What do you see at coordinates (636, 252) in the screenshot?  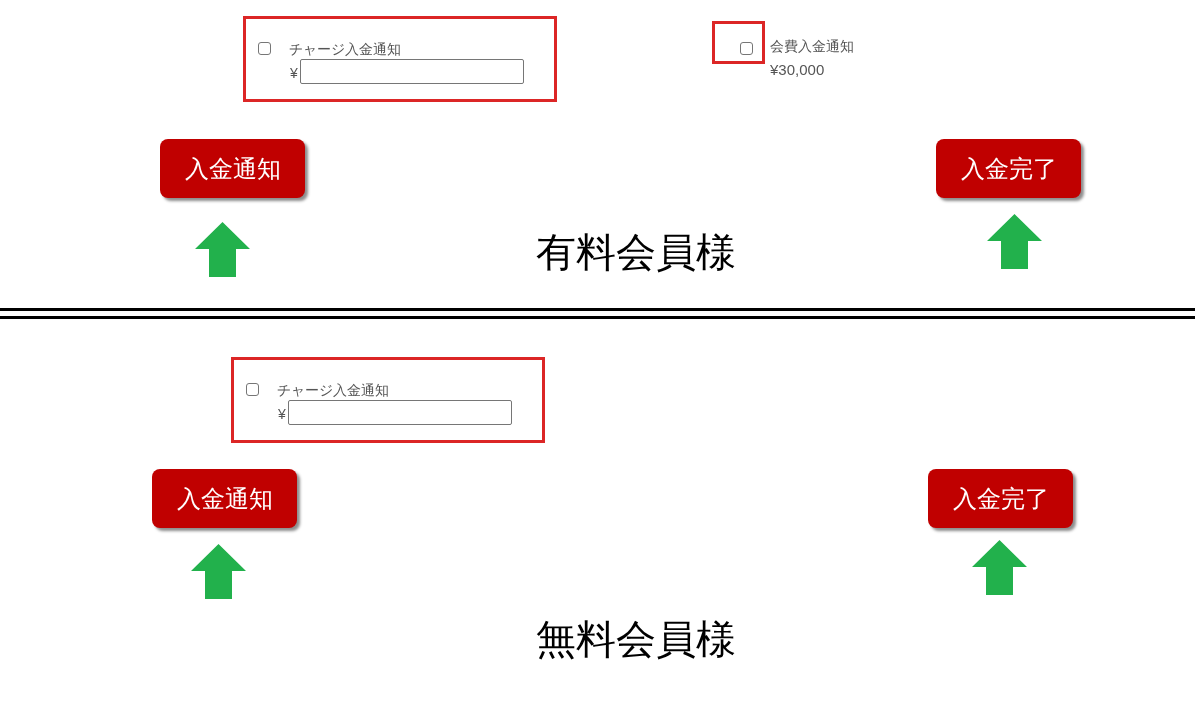 I see `section-title: 有料会員様` at bounding box center [636, 252].